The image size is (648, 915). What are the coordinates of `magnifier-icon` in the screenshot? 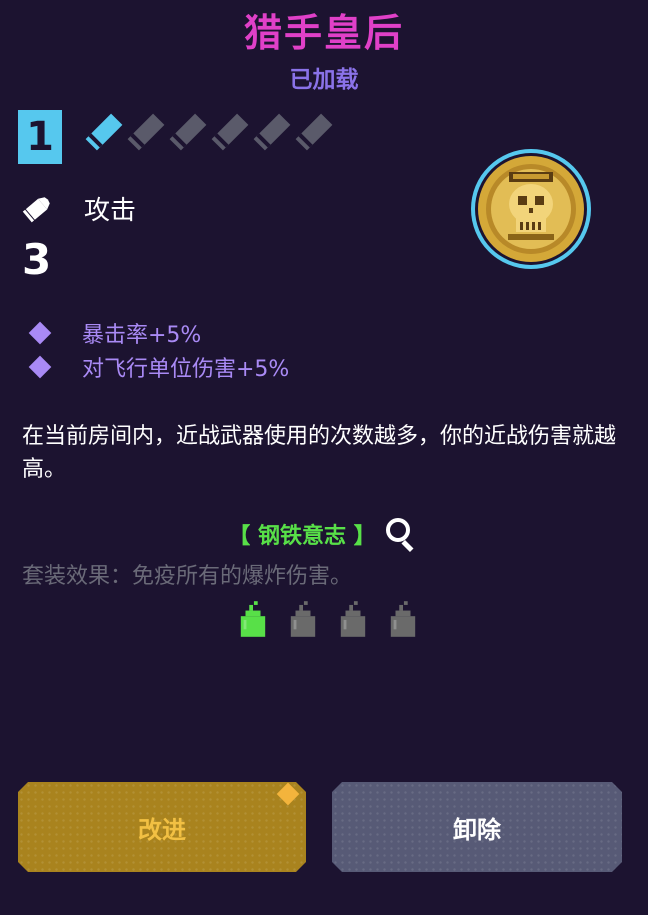 It's located at (402, 534).